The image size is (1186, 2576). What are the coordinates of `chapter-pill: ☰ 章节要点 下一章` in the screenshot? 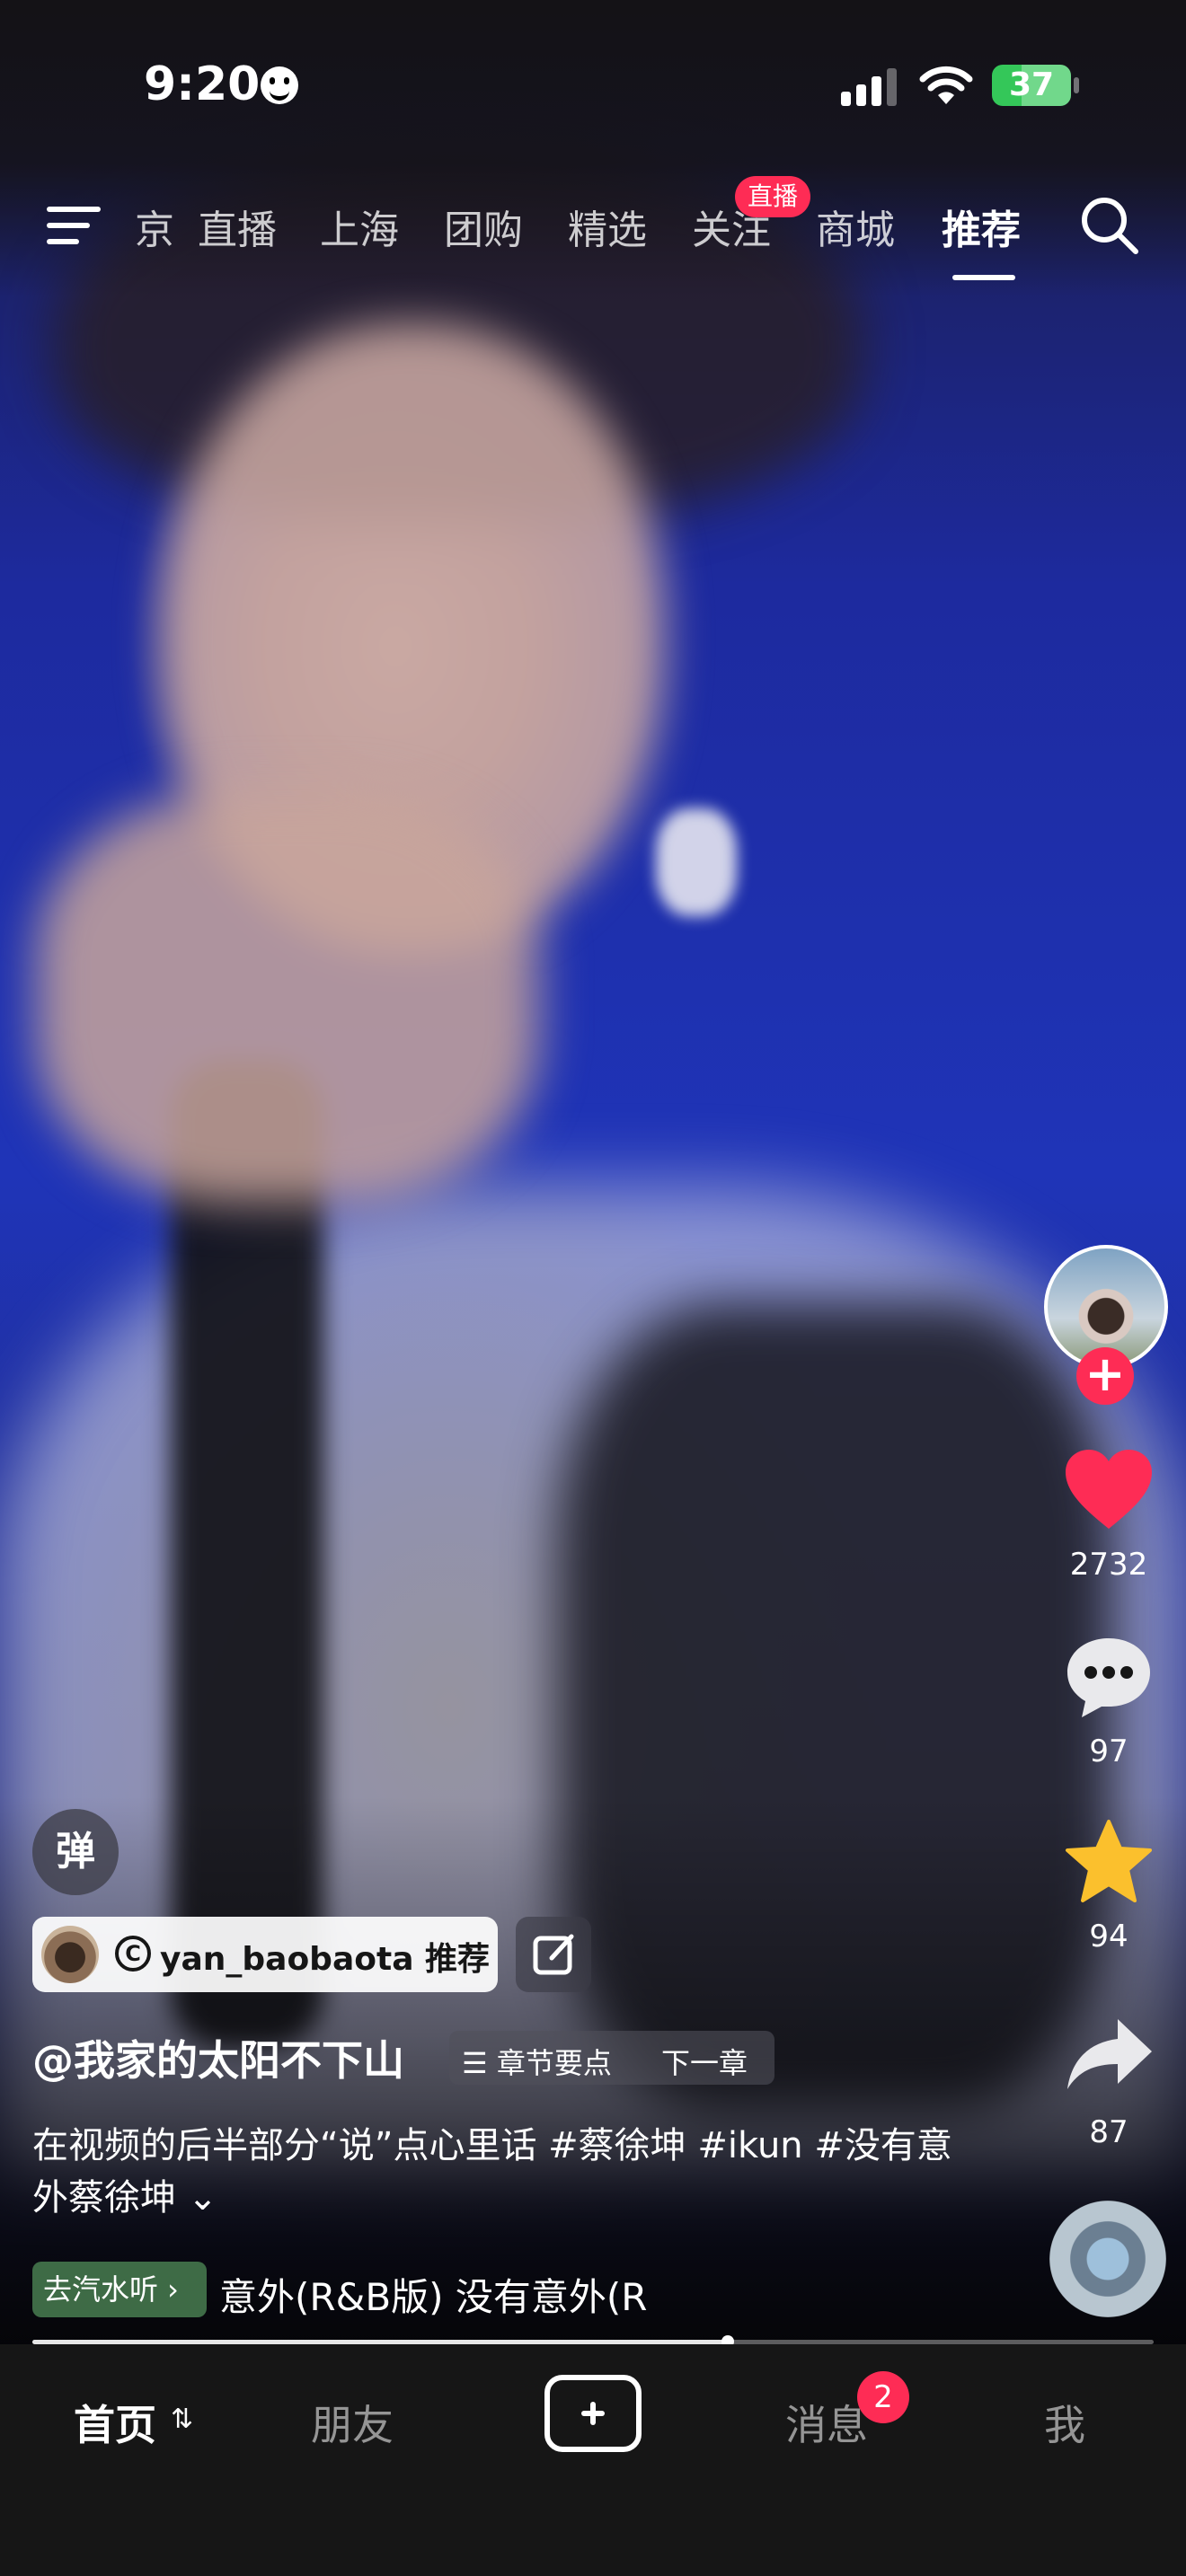 It's located at (611, 2058).